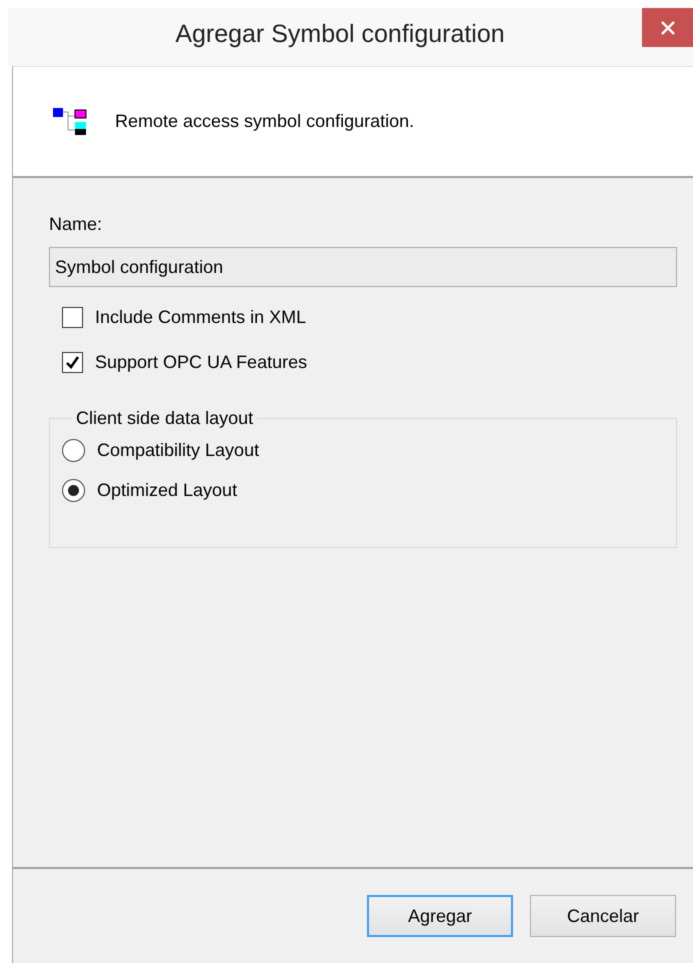 This screenshot has height=963, width=693. I want to click on group-title: Client side data layout, so click(164, 418).